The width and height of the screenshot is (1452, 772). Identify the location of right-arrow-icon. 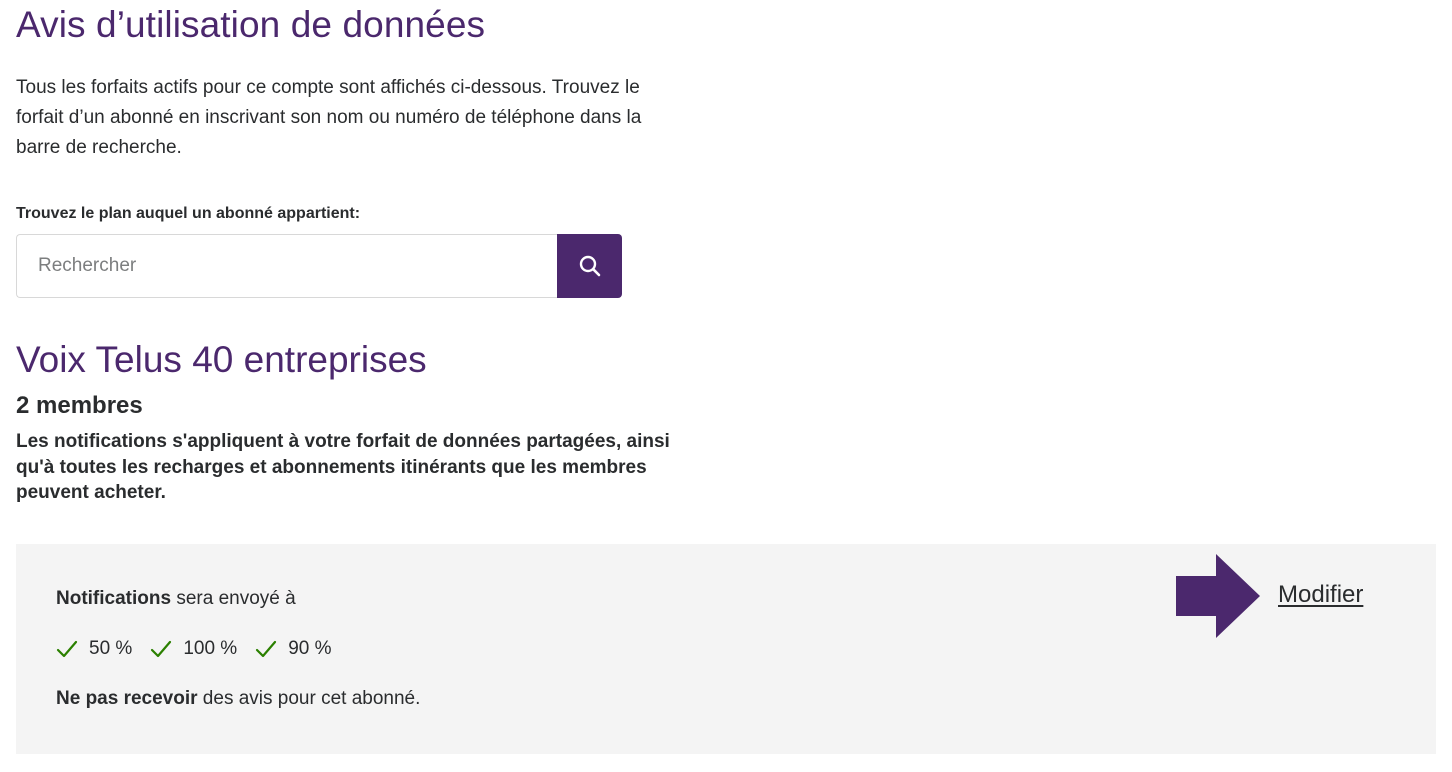
(1218, 596).